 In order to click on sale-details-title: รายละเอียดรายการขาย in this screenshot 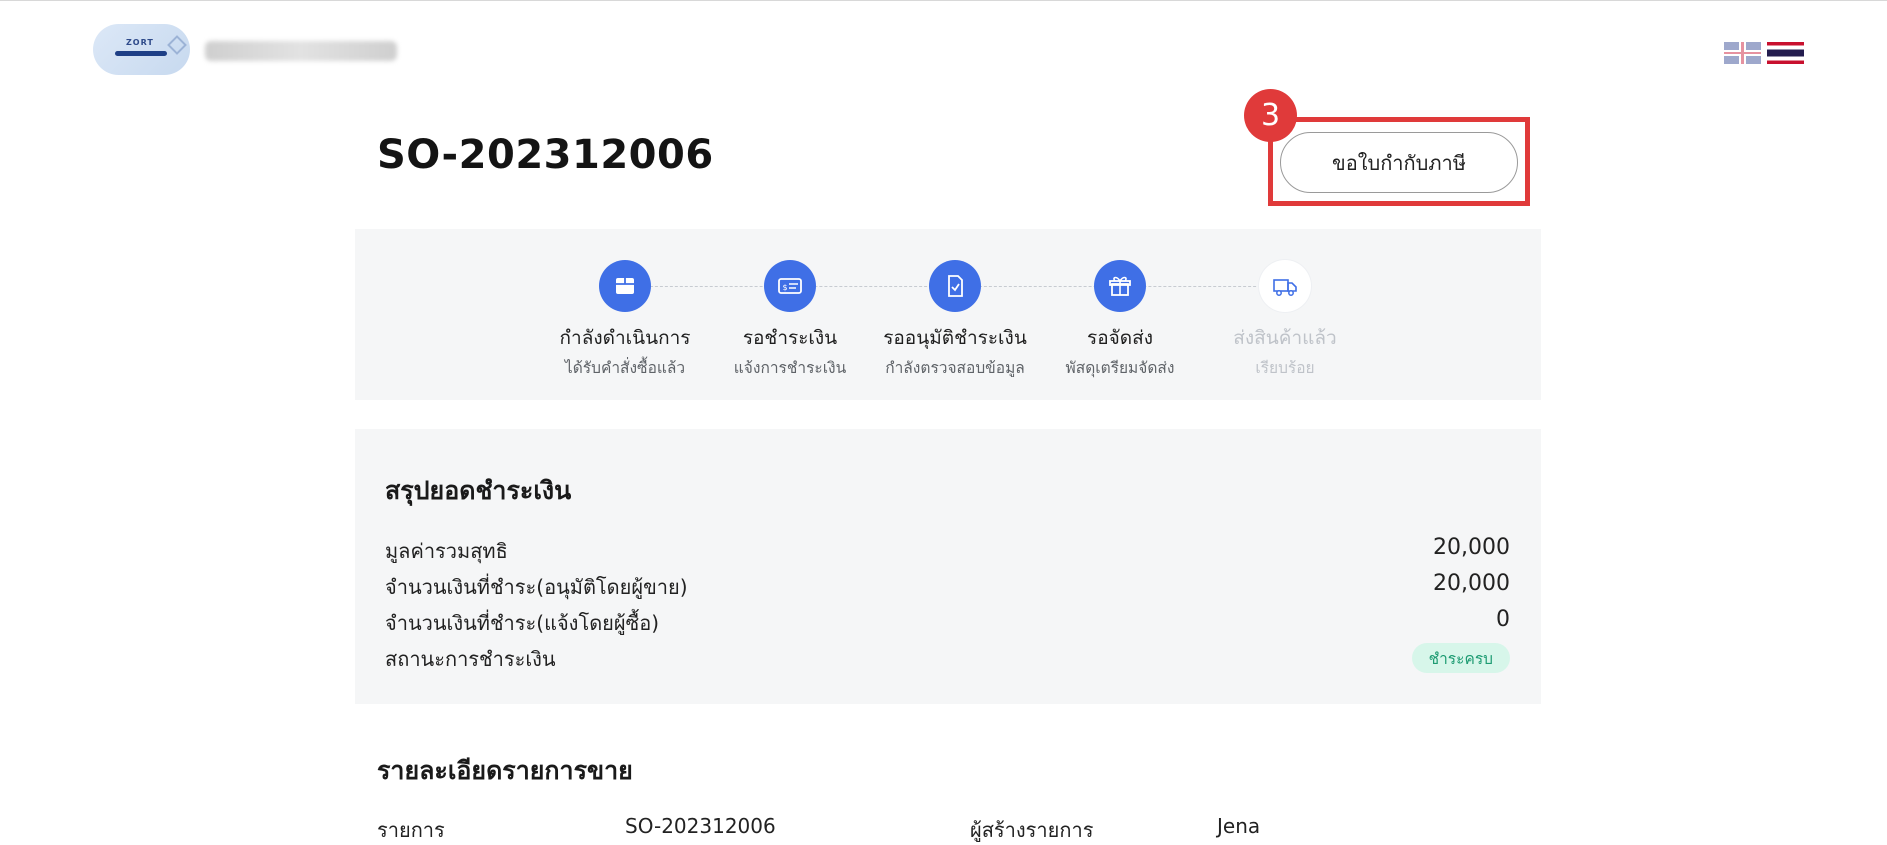, I will do `click(505, 770)`.